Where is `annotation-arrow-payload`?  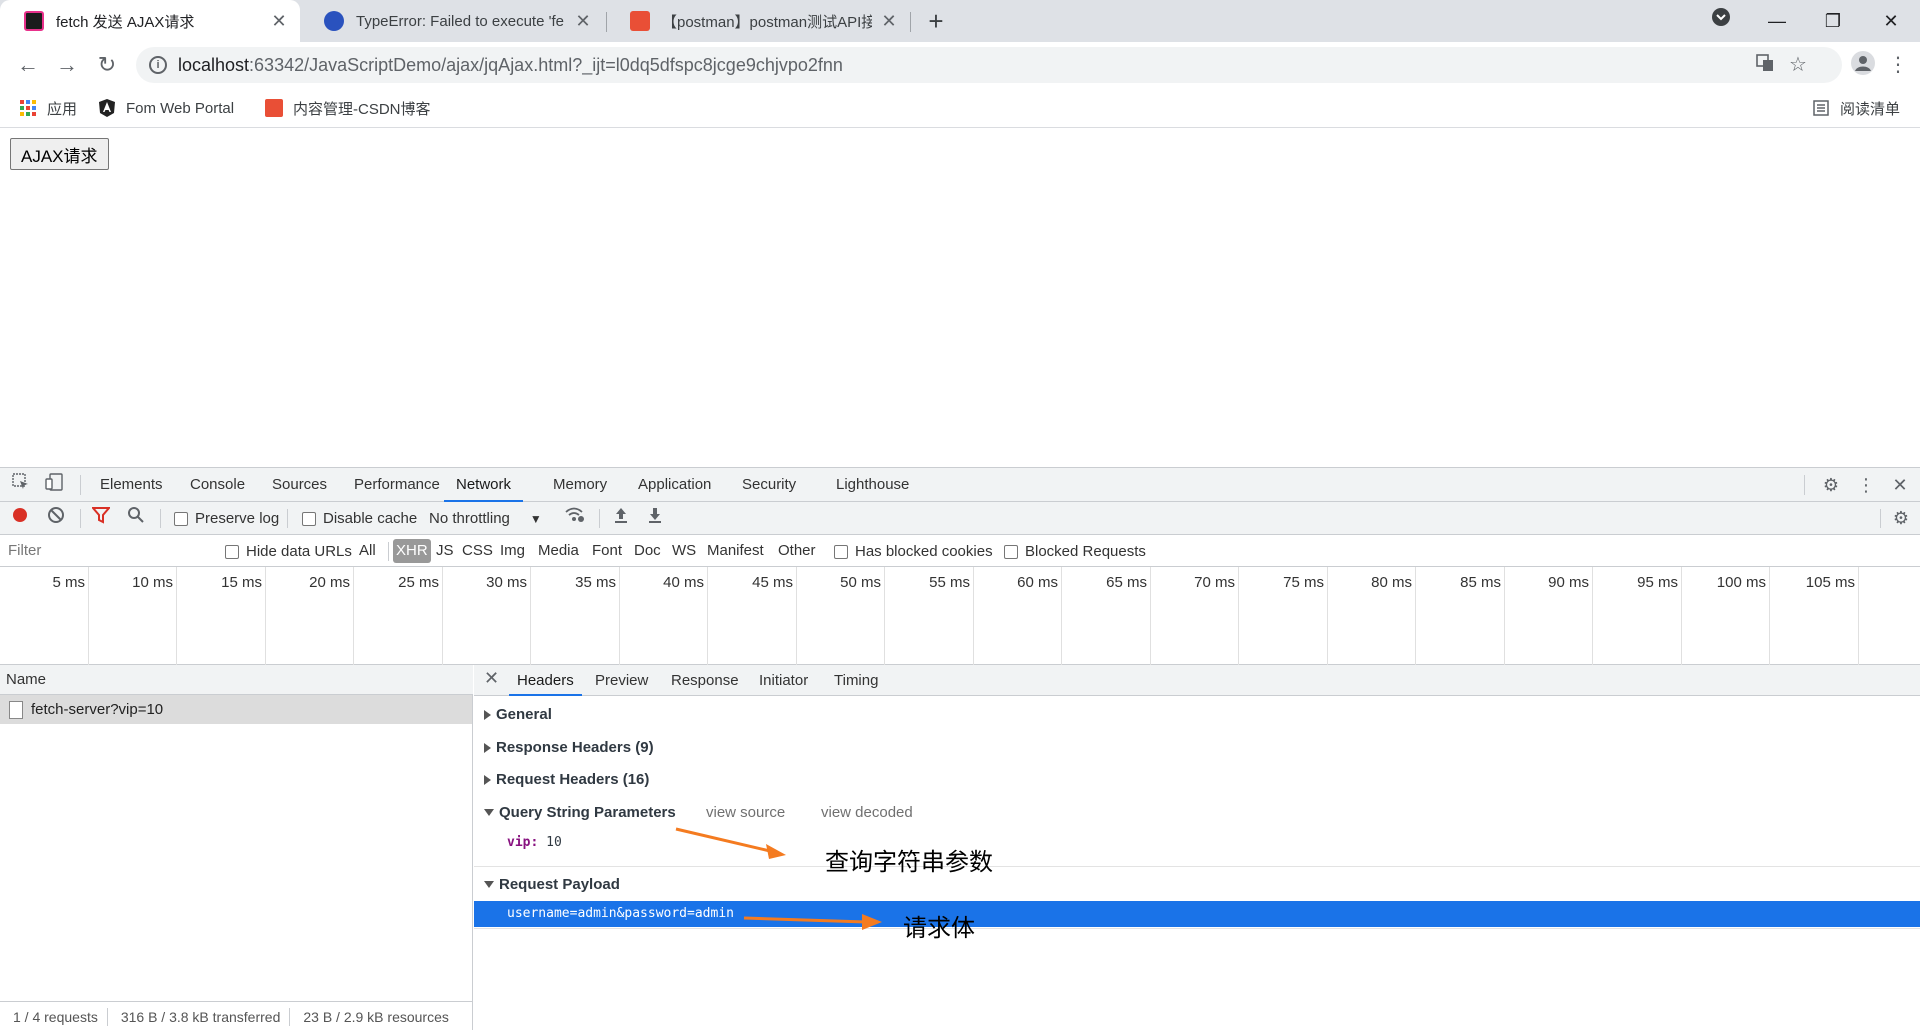
annotation-arrow-payload is located at coordinates (812, 922).